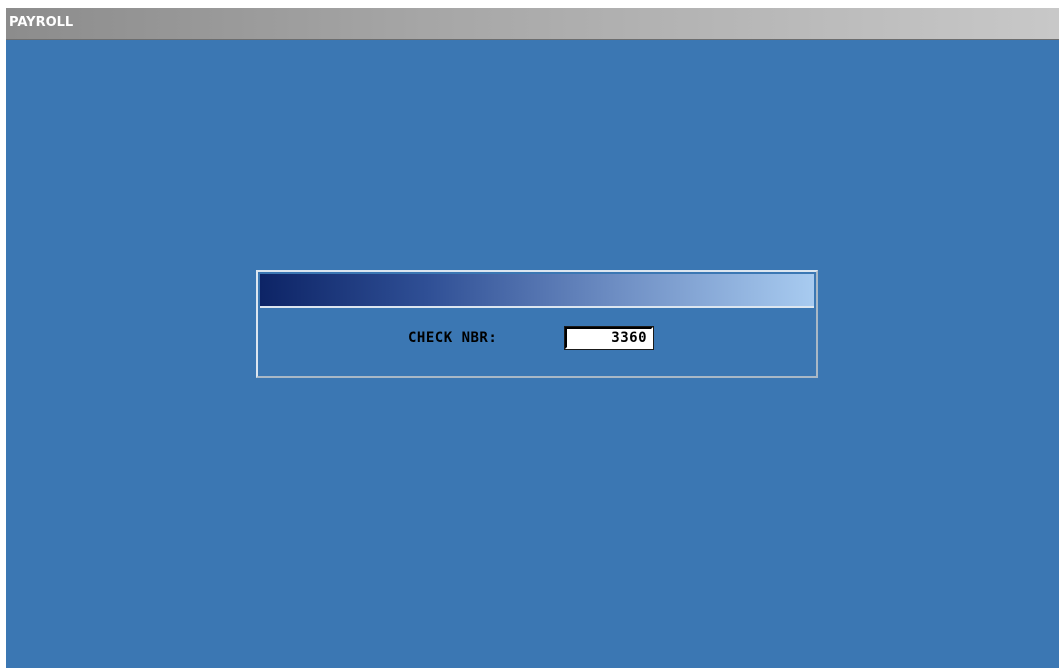  Describe the element at coordinates (537, 337) in the screenshot. I see `check-number-row: CHECK NBR:` at that location.